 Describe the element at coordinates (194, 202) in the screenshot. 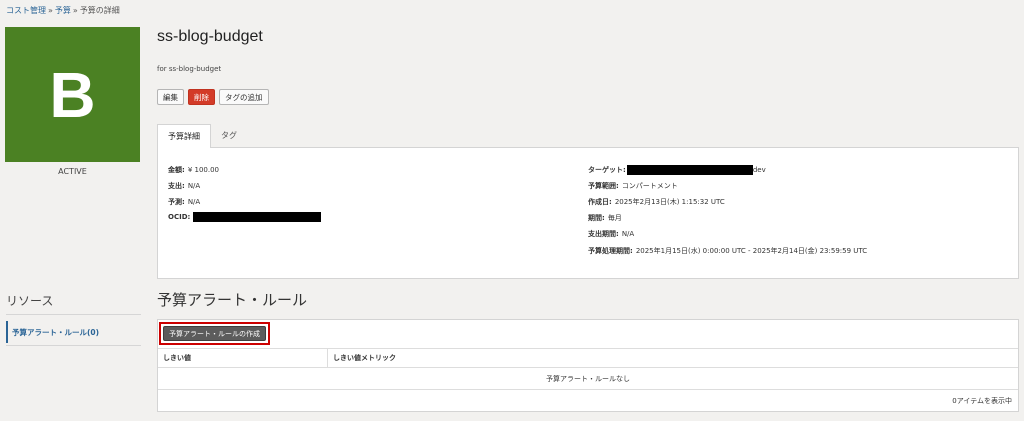

I see `forecast-value: N/A` at that location.